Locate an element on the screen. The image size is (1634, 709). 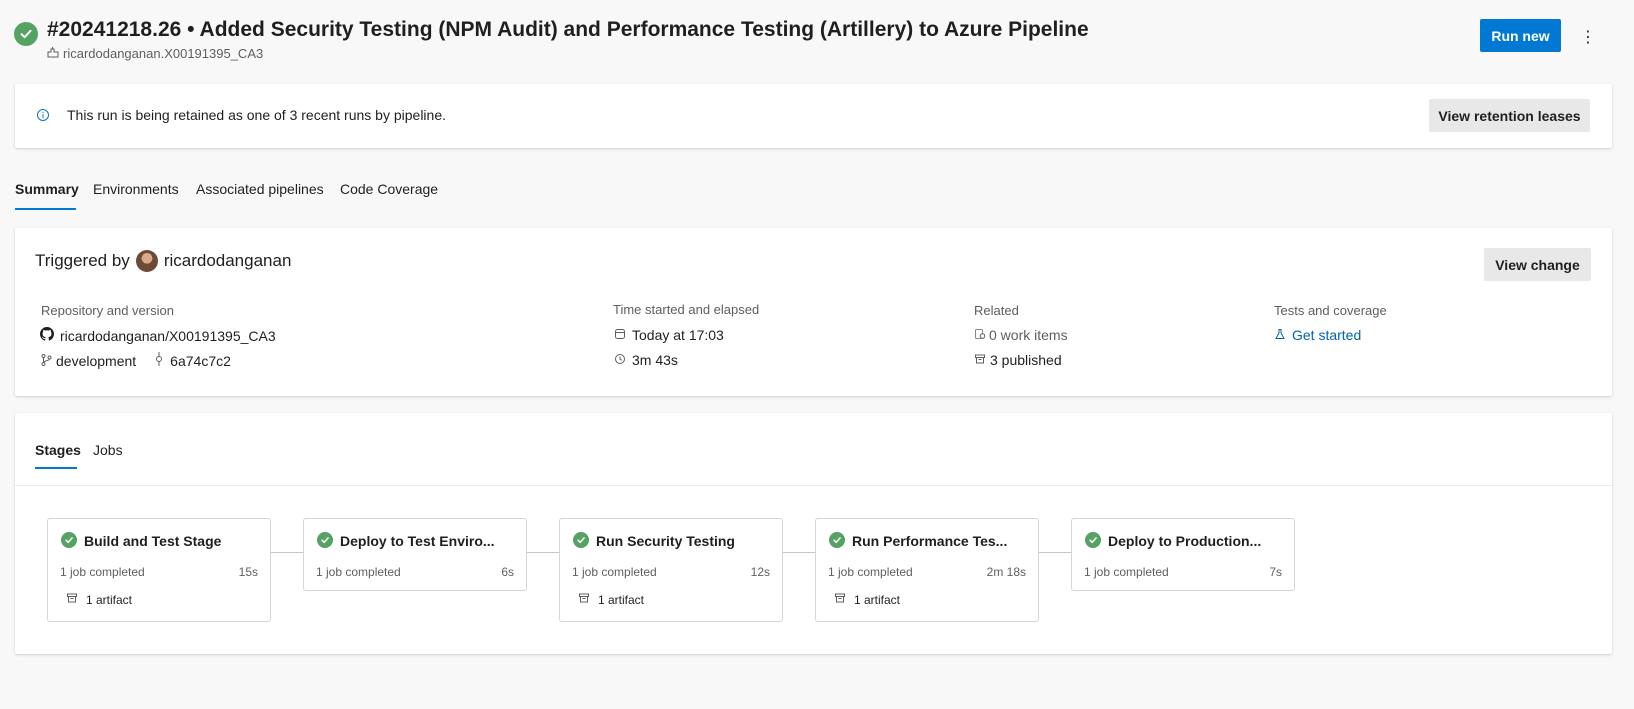
repository-link: ricardodanganan/X00191395_CA3 is located at coordinates (158, 335).